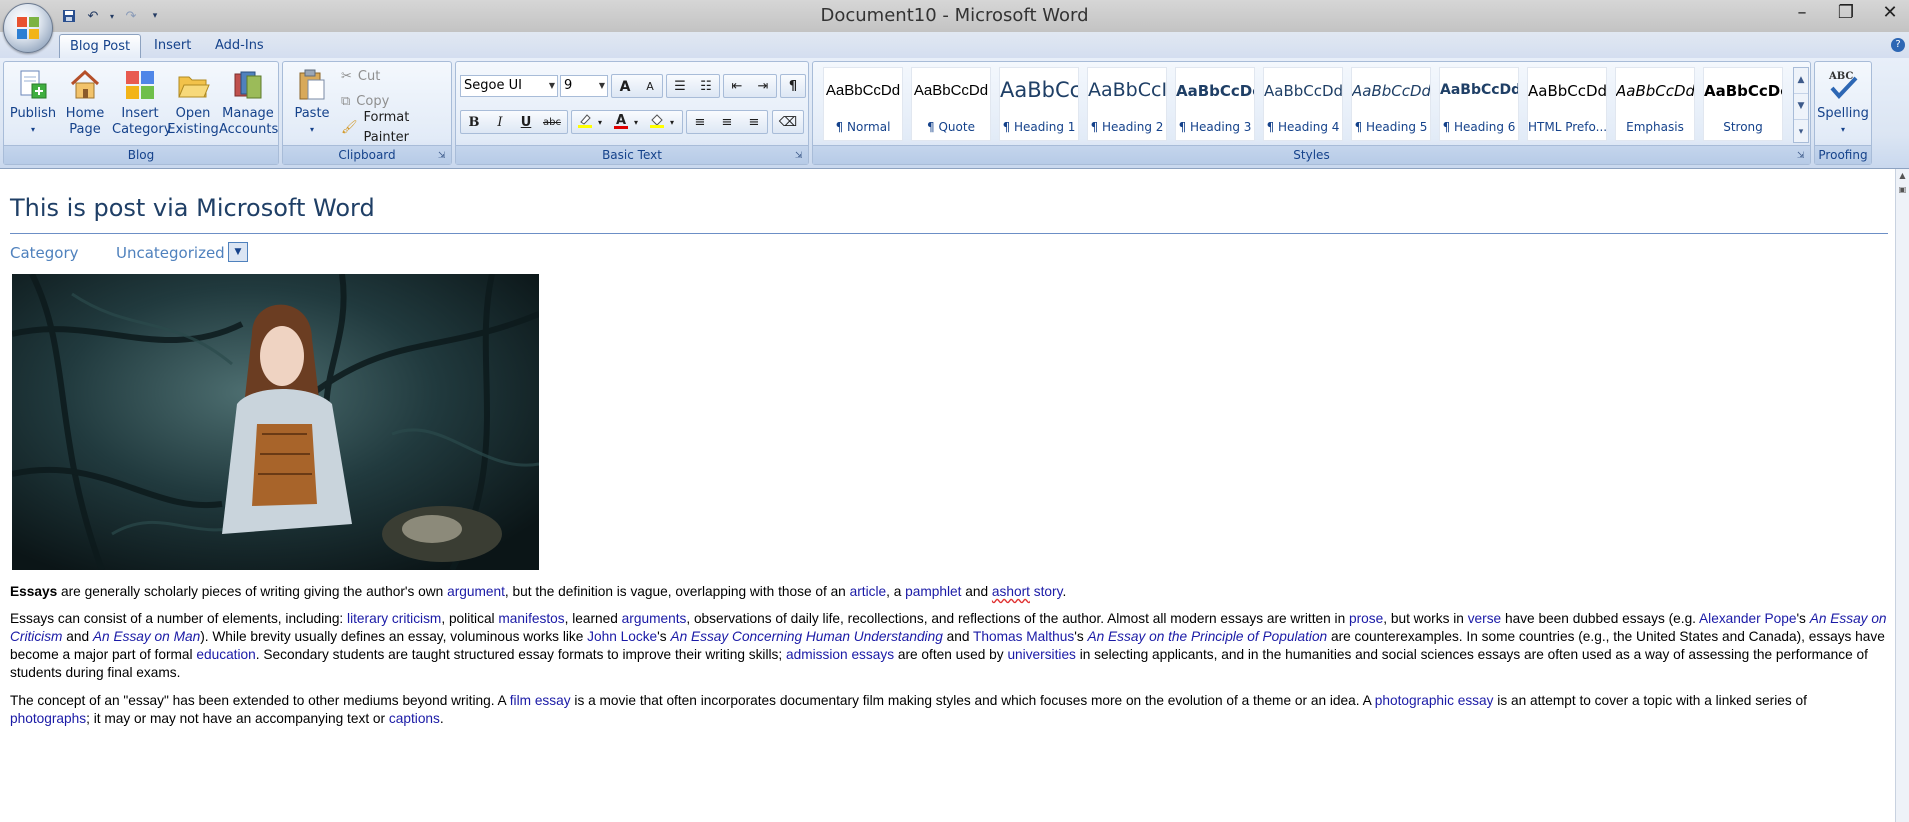 This screenshot has height=822, width=1909. What do you see at coordinates (654, 618) in the screenshot?
I see `link-arguments: arguments` at bounding box center [654, 618].